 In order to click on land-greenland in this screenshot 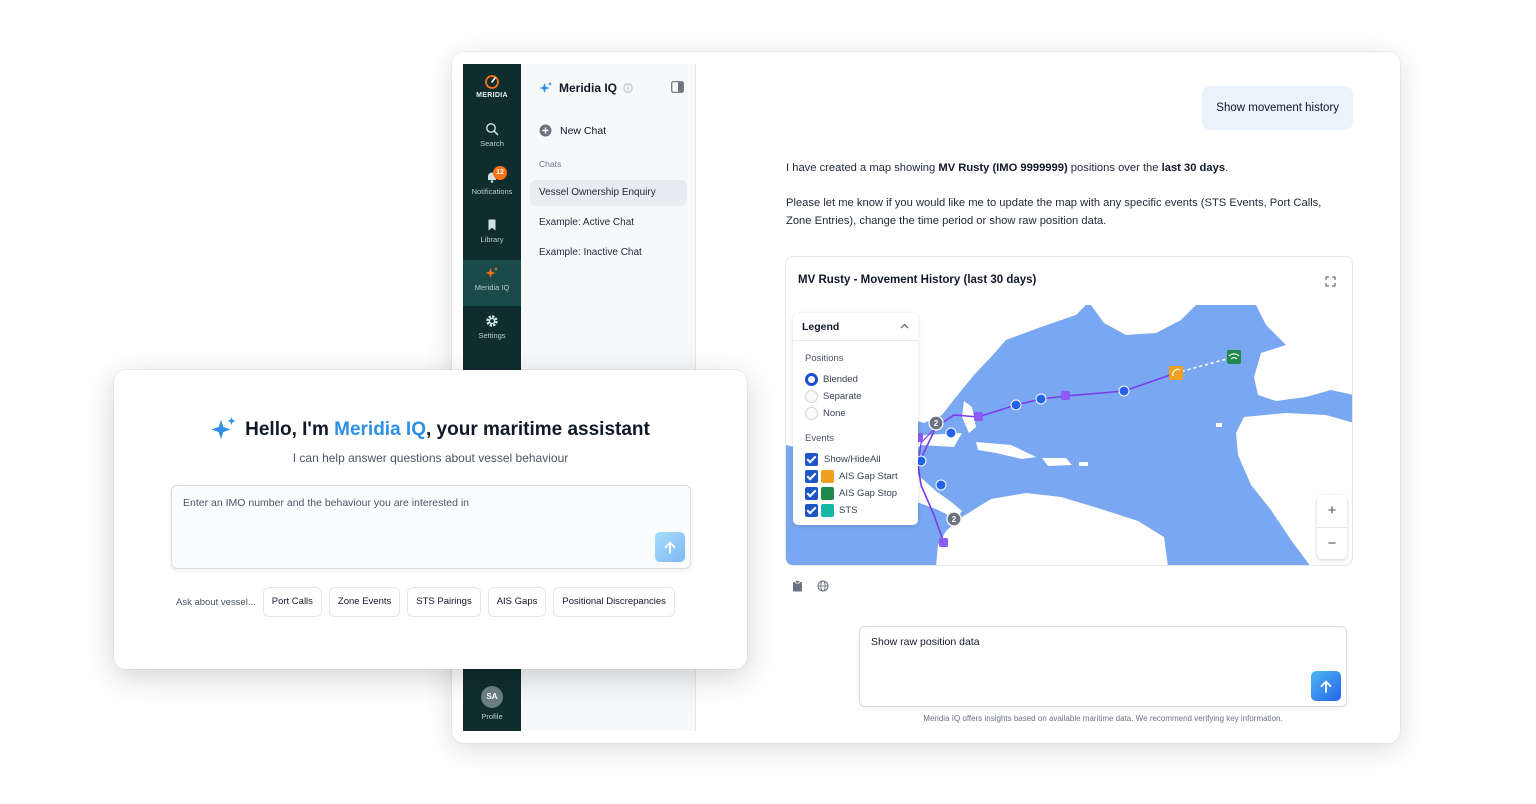, I will do `click(1143, 320)`.